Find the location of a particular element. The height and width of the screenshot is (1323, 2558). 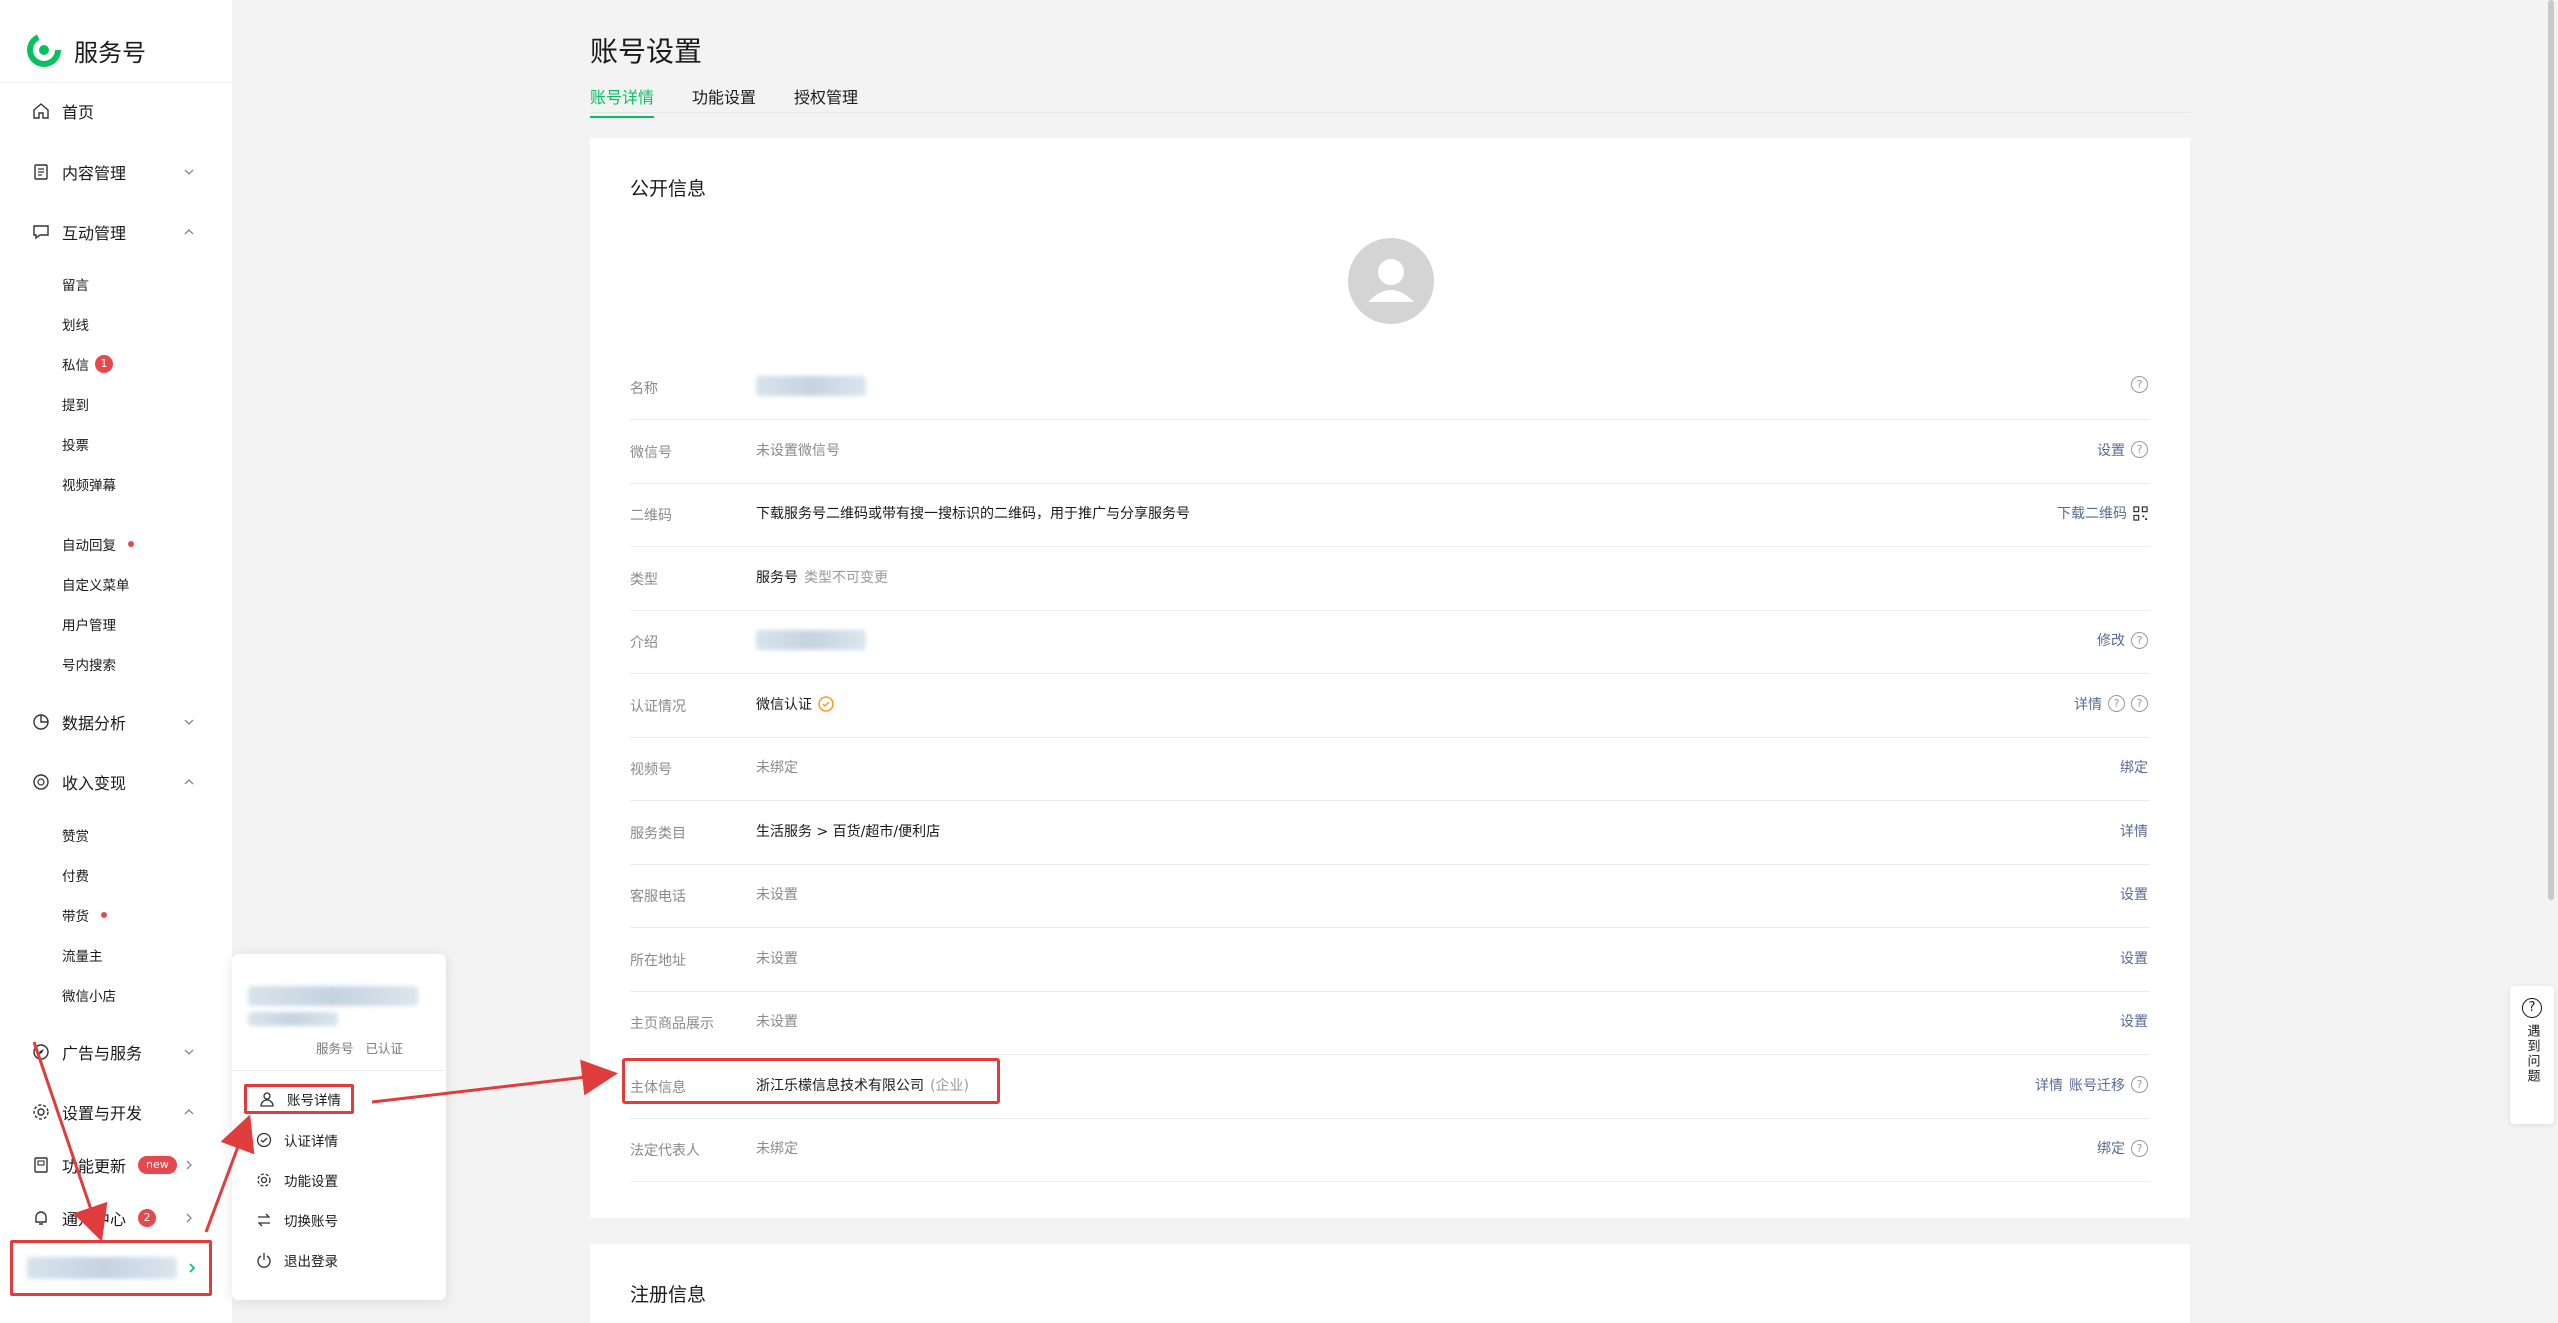

sidebar-item-feature-updates: 功能更新 new is located at coordinates (117, 1165).